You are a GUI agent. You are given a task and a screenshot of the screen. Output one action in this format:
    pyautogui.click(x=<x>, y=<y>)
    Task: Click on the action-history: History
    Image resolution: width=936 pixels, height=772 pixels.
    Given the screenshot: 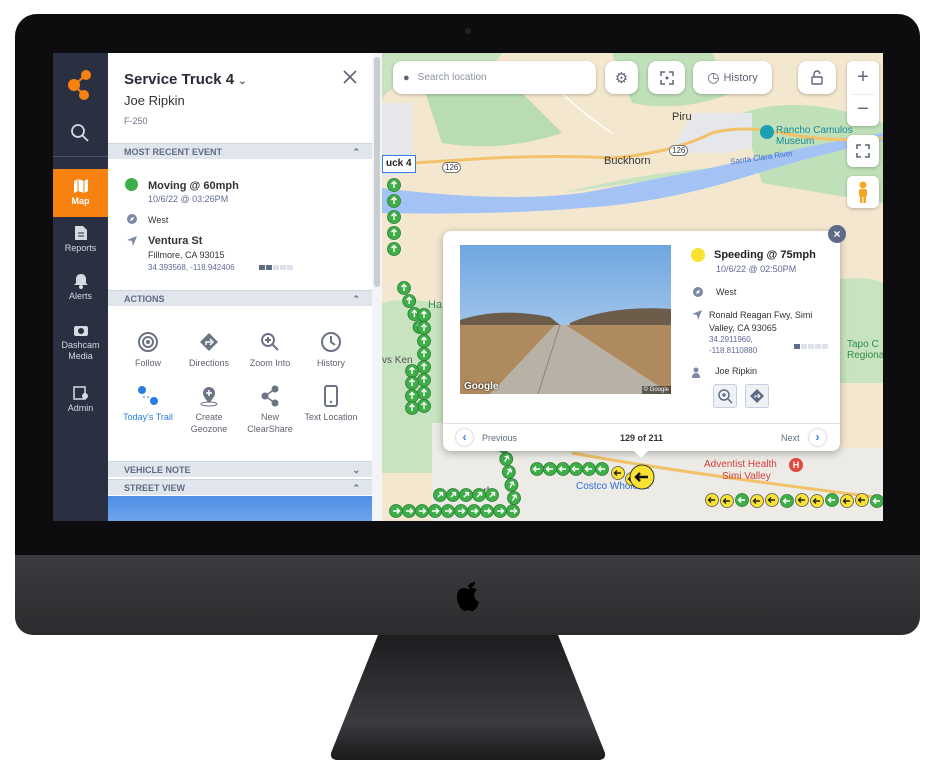 What is the action you would take?
    pyautogui.click(x=331, y=350)
    